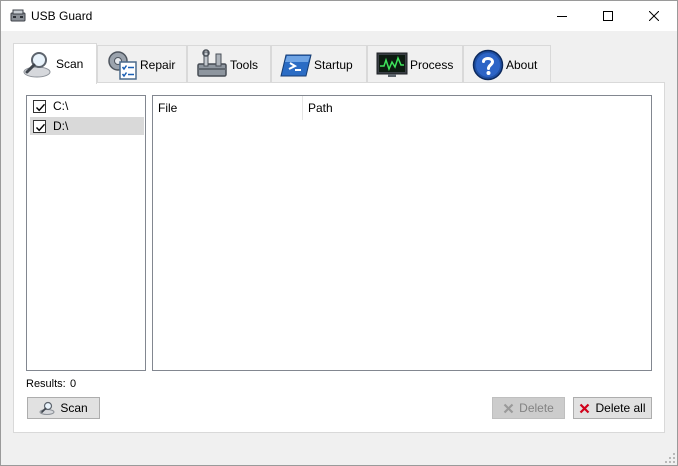 This screenshot has height=466, width=678. Describe the element at coordinates (87, 106) in the screenshot. I see `drive-item-c: C:\` at that location.